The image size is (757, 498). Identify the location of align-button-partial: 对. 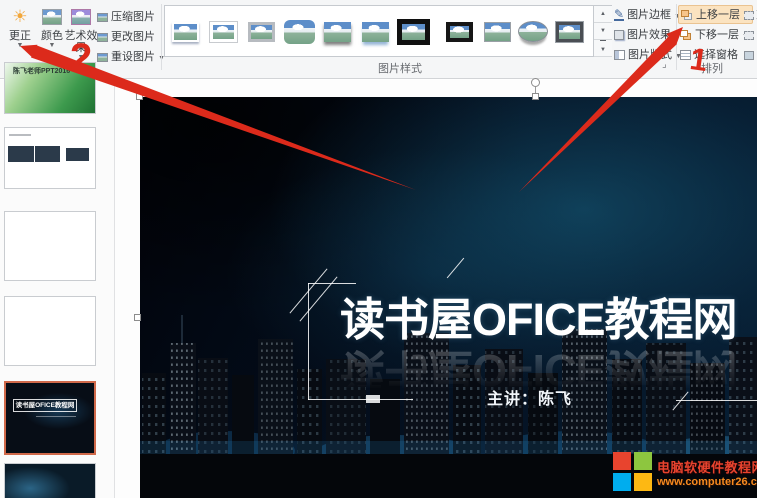
(750, 15).